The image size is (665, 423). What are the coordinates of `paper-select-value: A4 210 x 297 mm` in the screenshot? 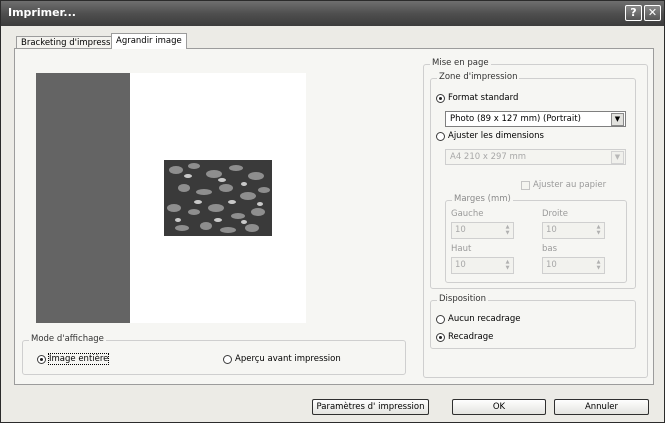 It's located at (488, 157).